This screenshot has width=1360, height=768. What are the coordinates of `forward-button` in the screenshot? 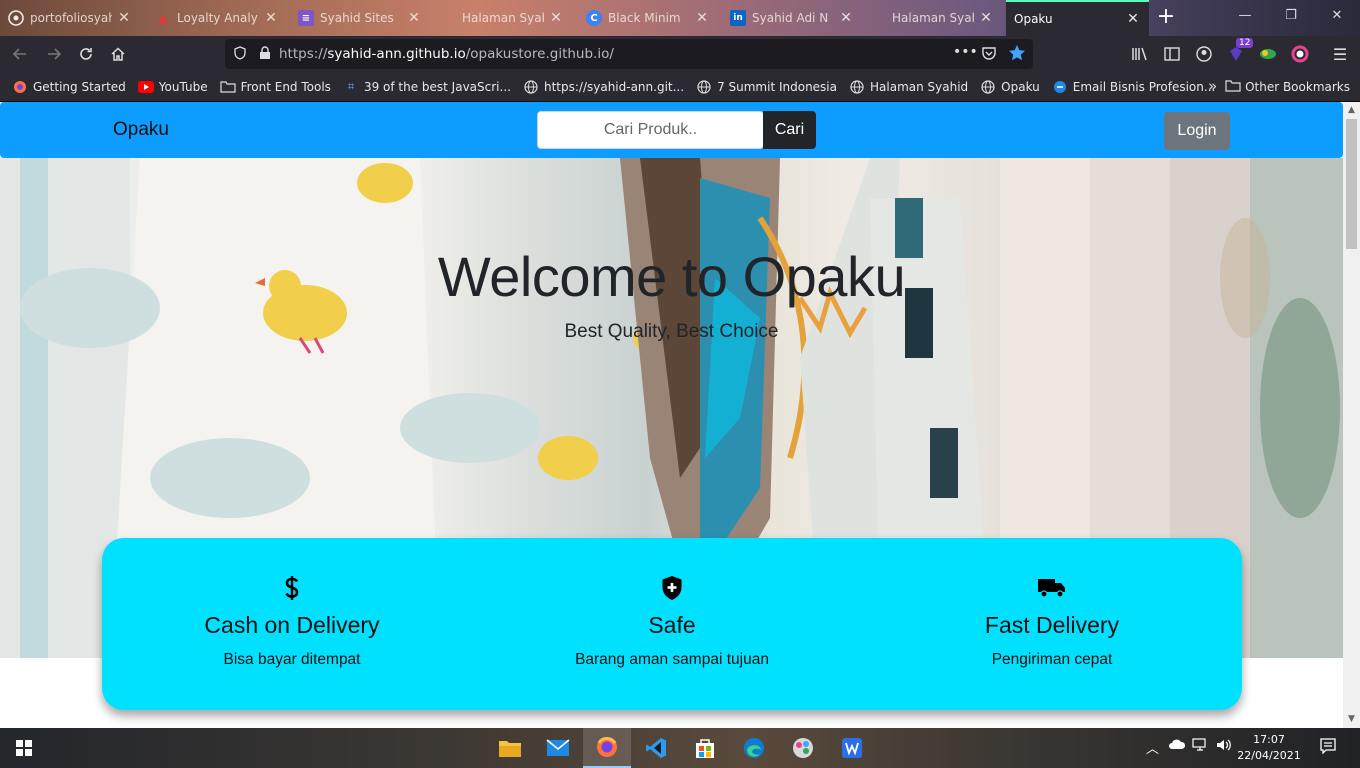 It's located at (54, 54).